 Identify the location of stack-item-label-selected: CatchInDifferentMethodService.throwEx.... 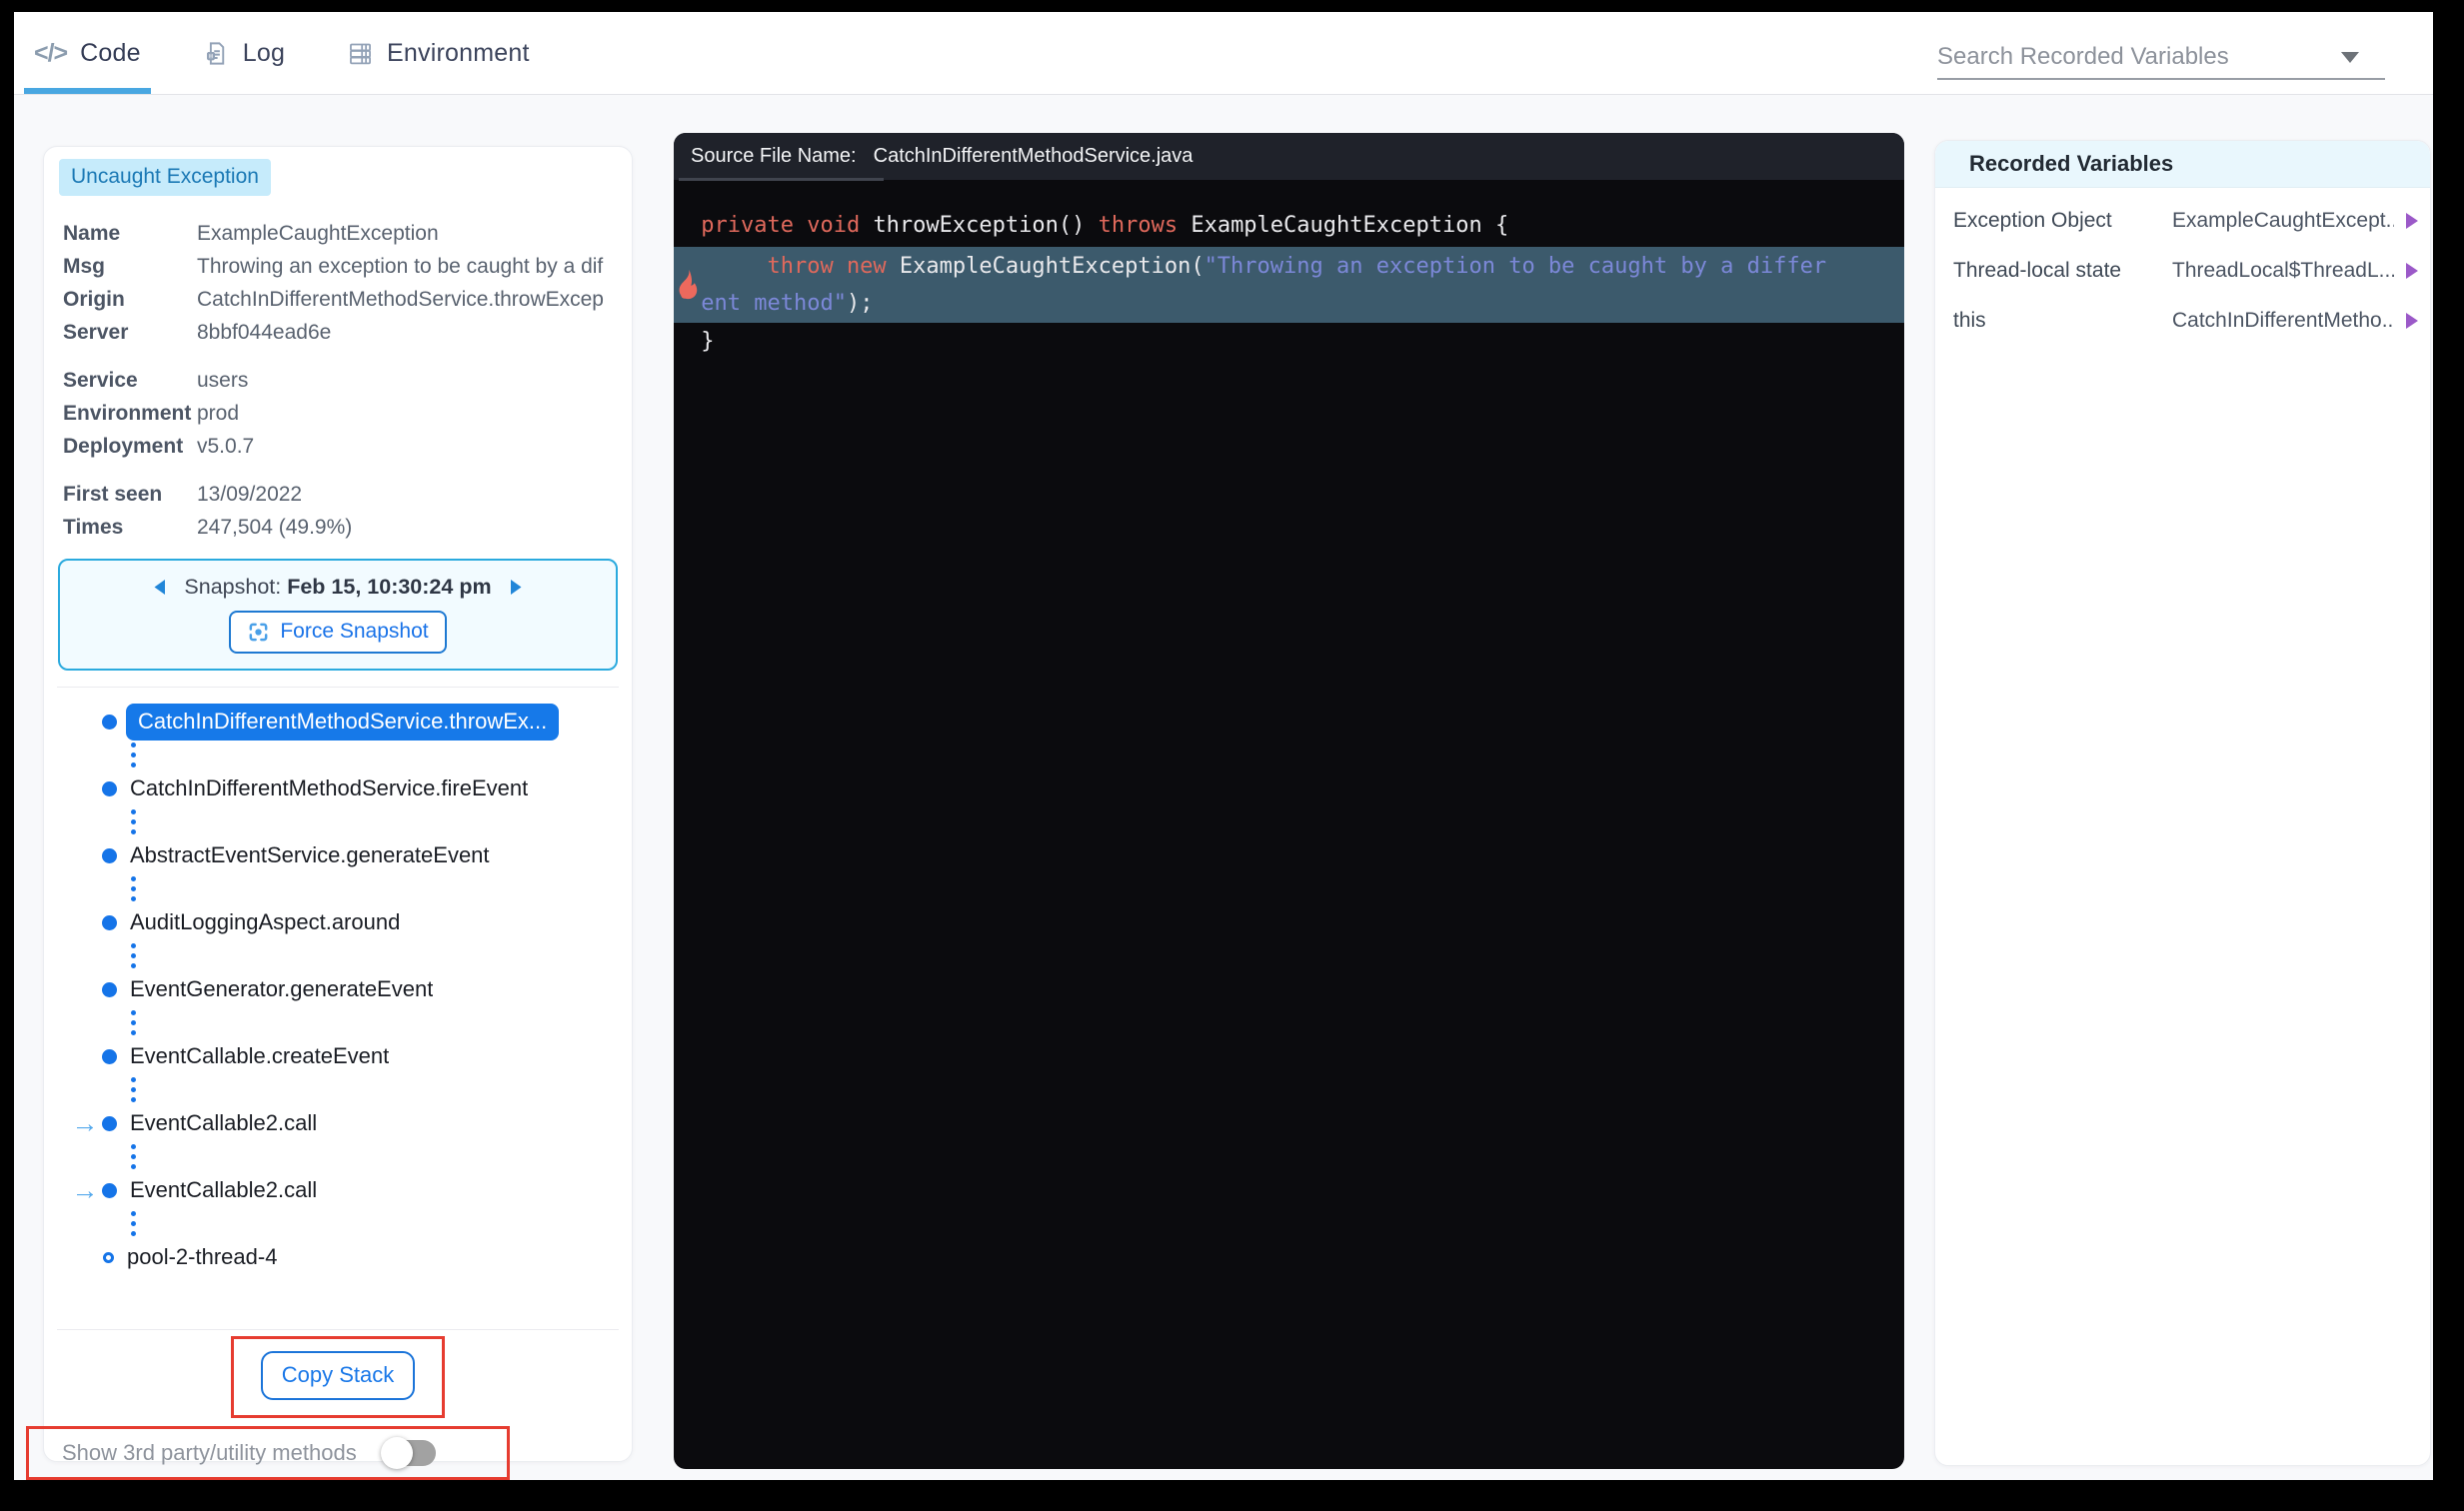
(343, 722).